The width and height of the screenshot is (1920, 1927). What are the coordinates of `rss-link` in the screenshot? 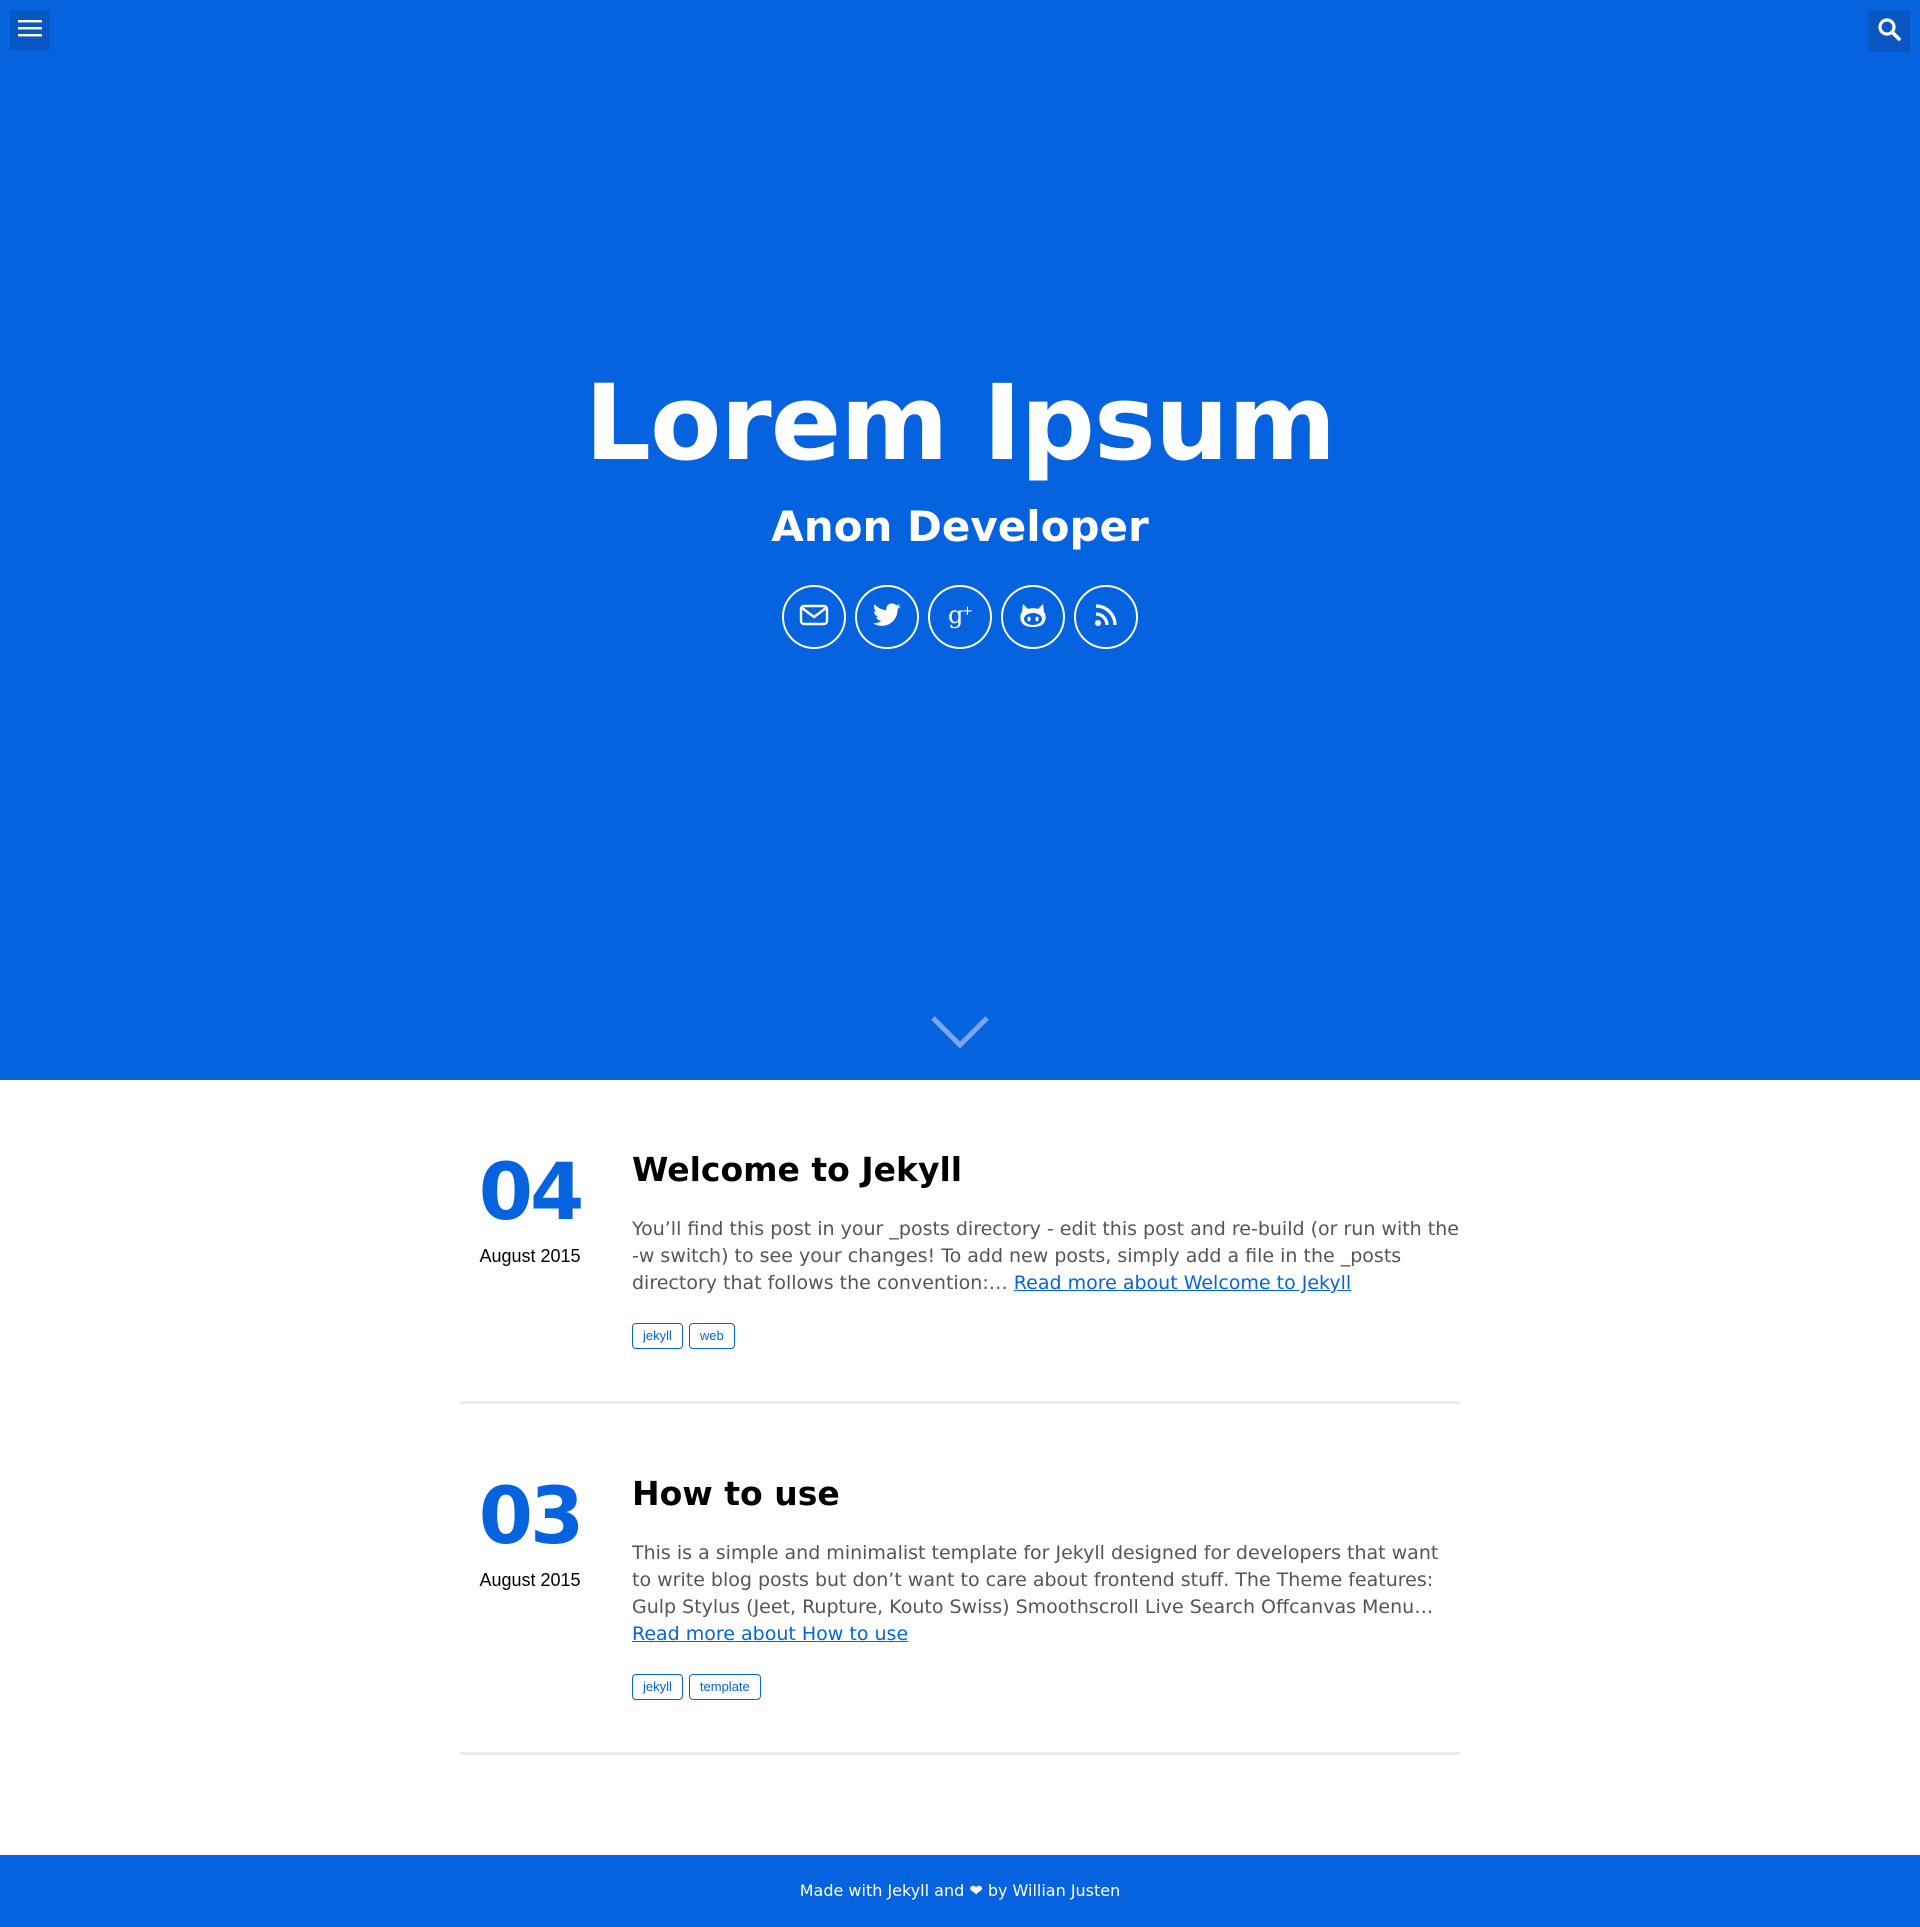 It's located at (1106, 617).